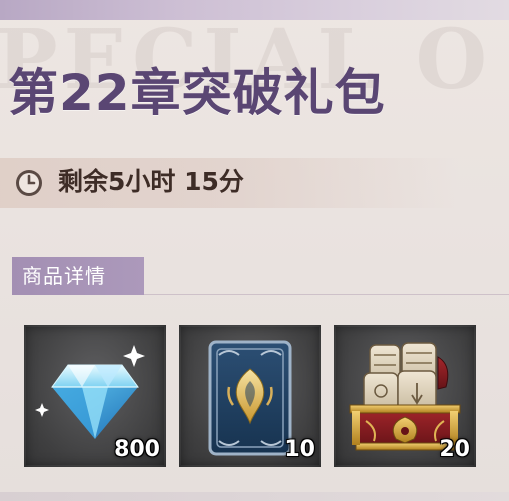  What do you see at coordinates (197, 93) in the screenshot?
I see `pack-title: 第22章突破礼包` at bounding box center [197, 93].